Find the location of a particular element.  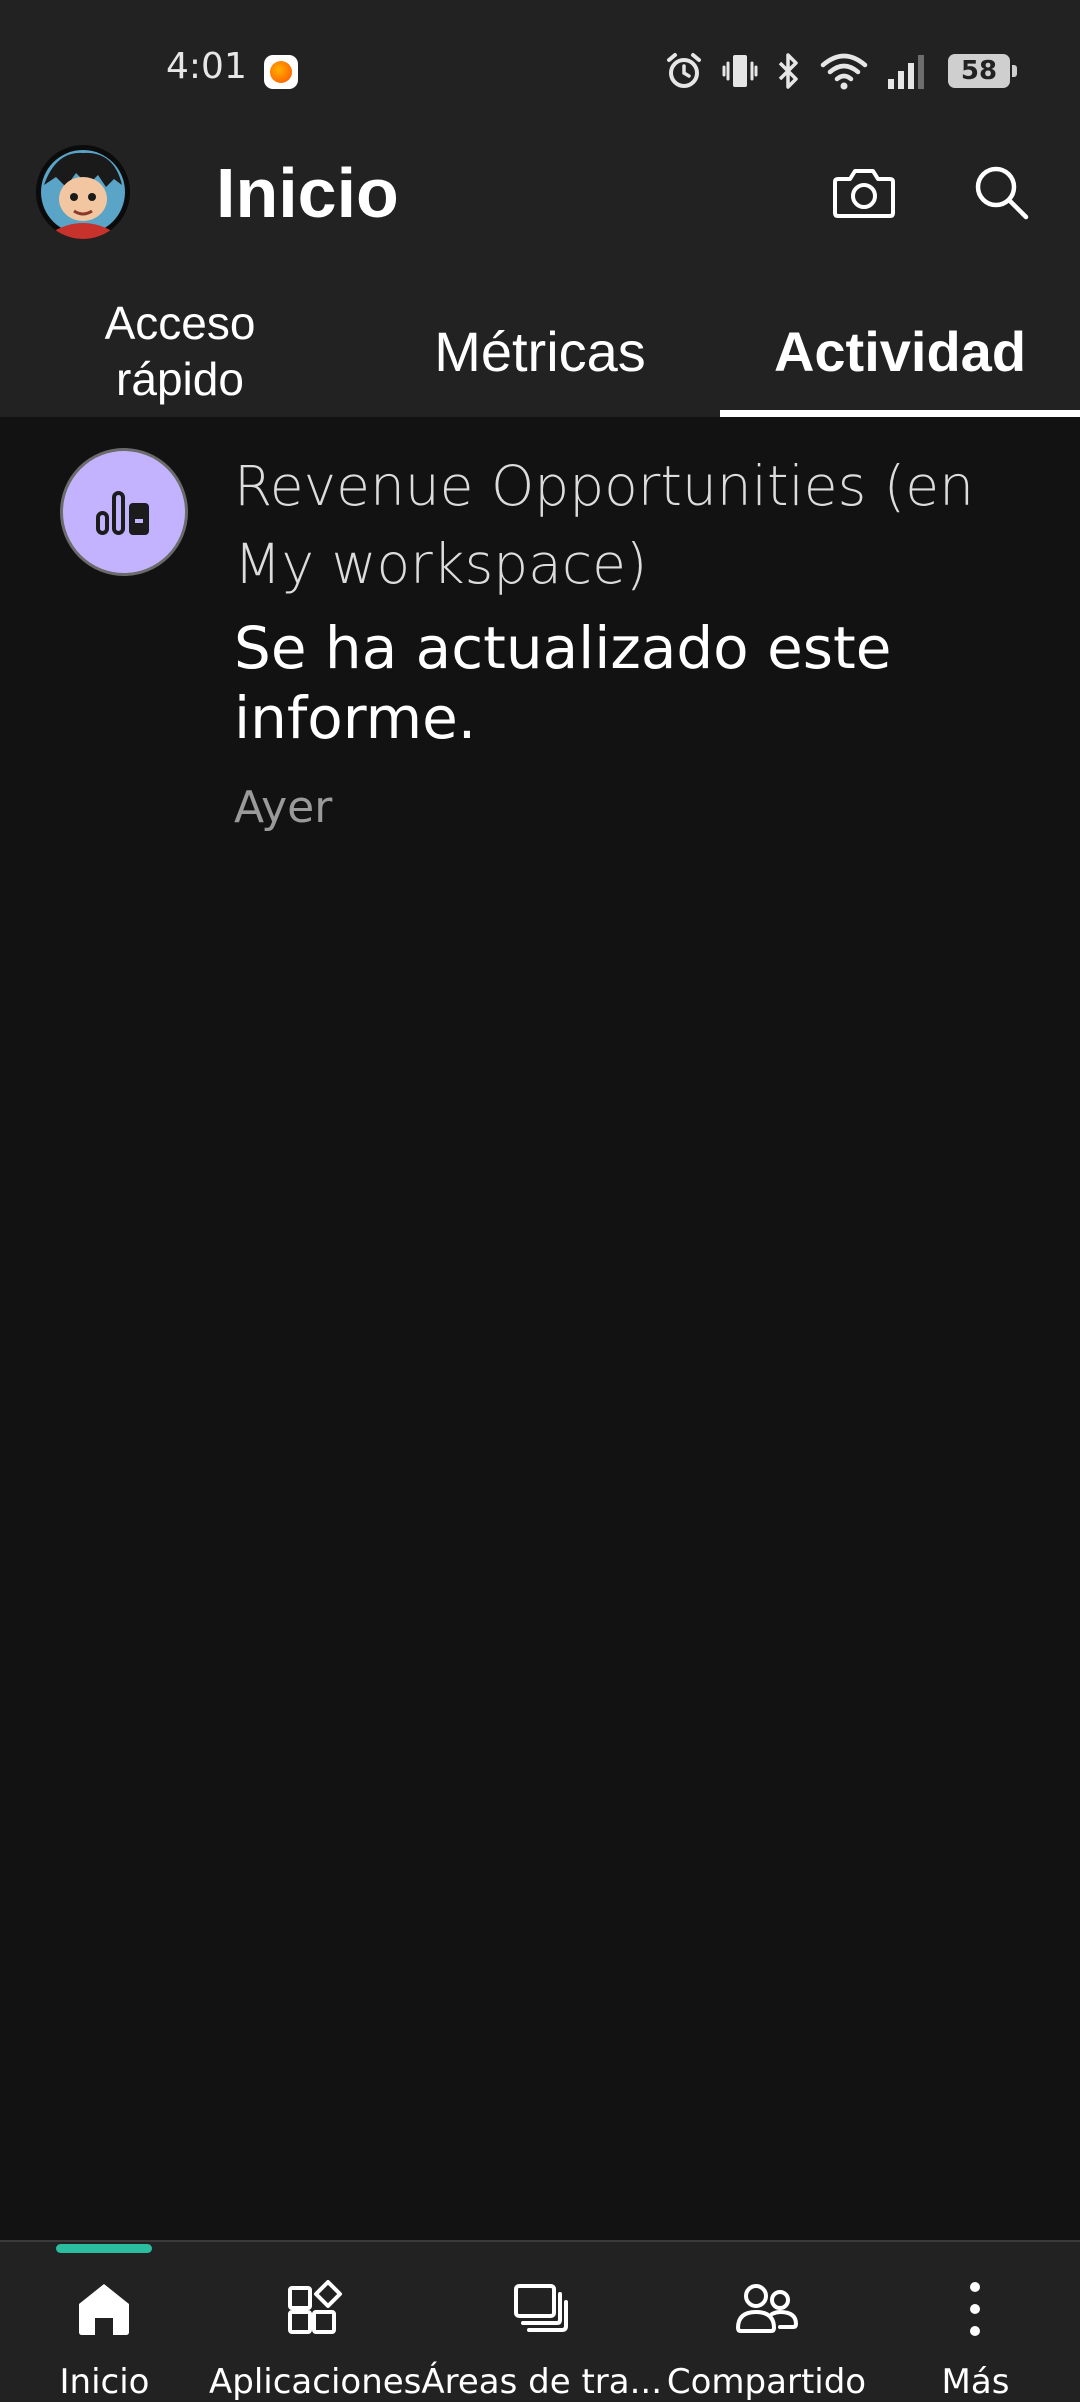

tab-label: Métricas is located at coordinates (540, 351).